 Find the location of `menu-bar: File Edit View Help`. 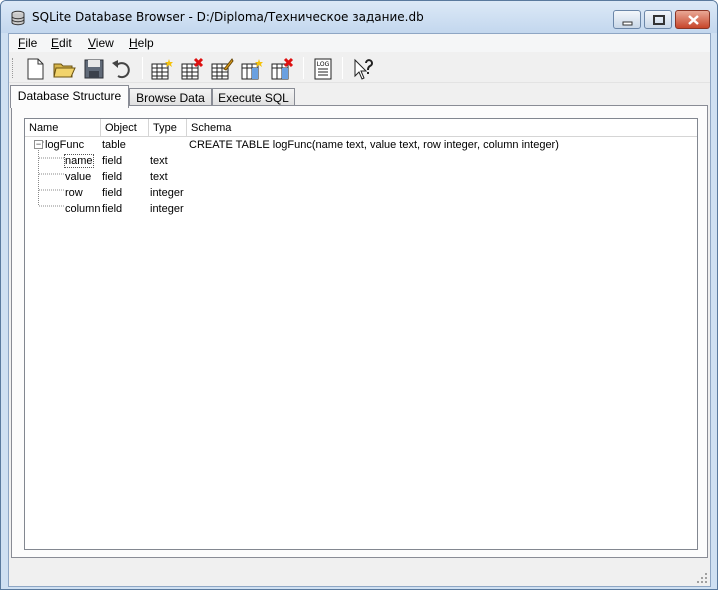

menu-bar: File Edit View Help is located at coordinates (359, 43).